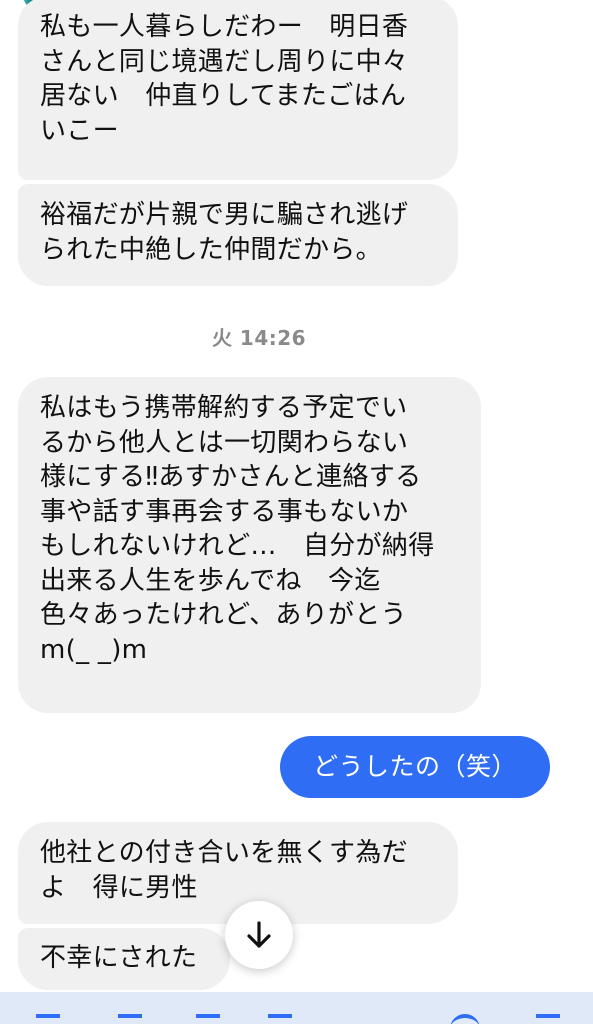 The width and height of the screenshot is (593, 1024). I want to click on incoming-message: 裕福だが片親で男に騙され逃げ られた中絶した仲間だから。, so click(238, 235).